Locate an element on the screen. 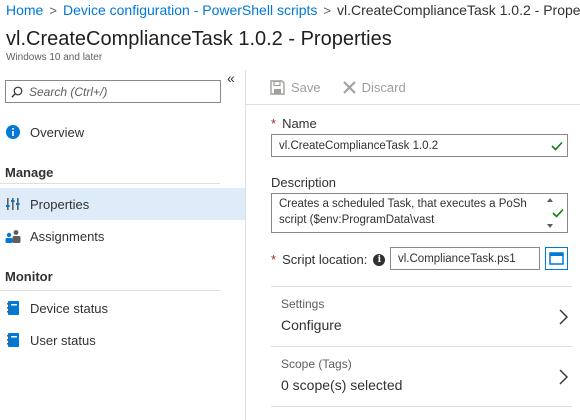 This screenshot has height=420, width=580. sidebar-item-label: Assignments is located at coordinates (67, 236).